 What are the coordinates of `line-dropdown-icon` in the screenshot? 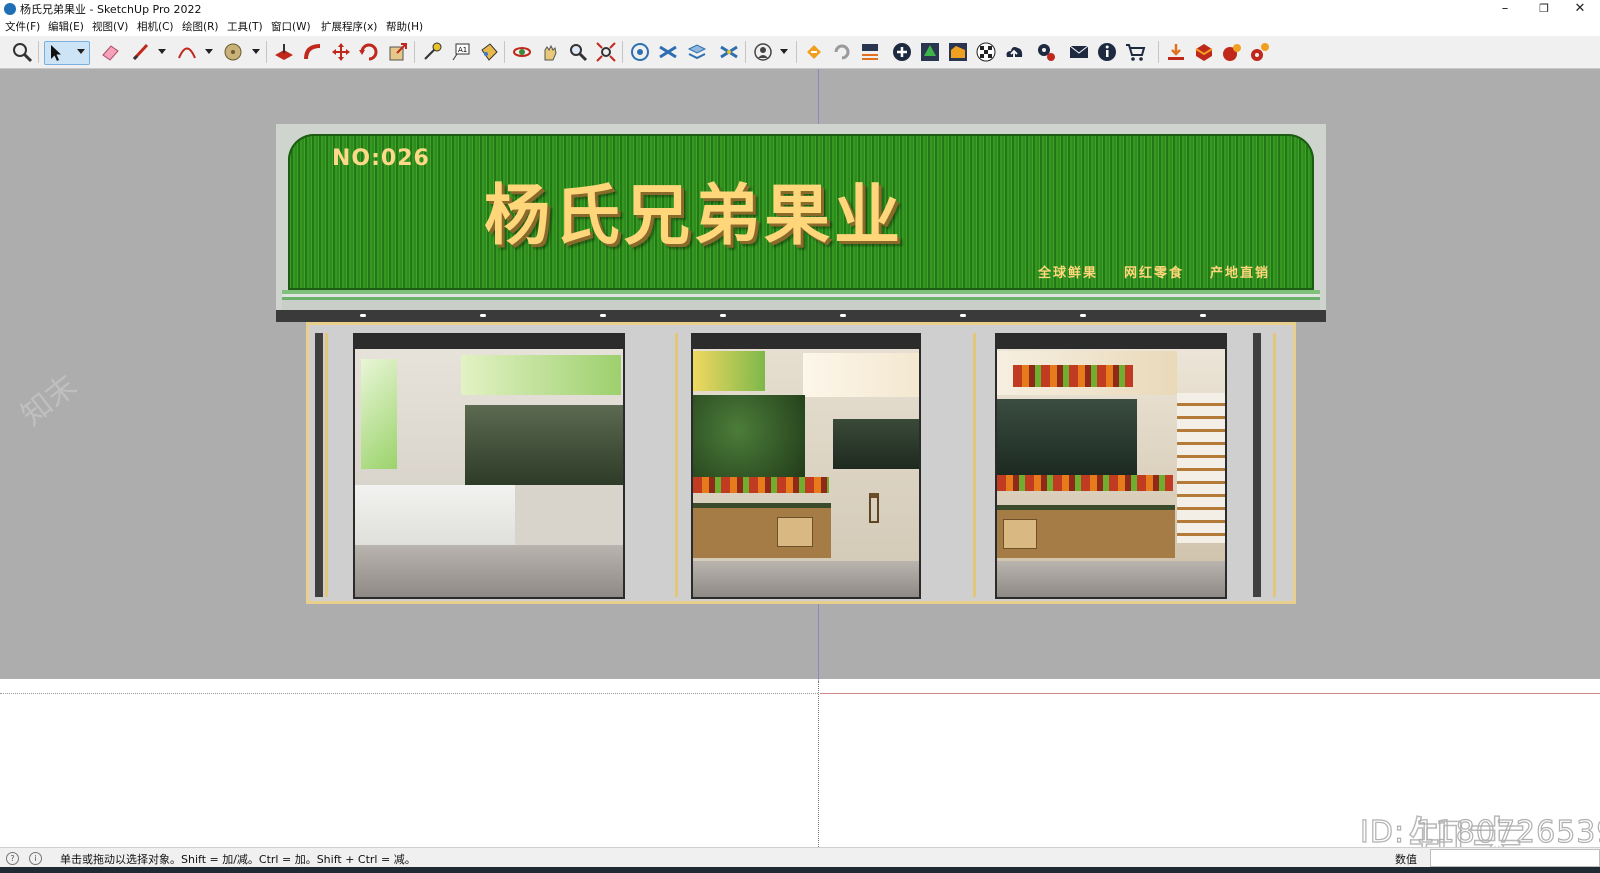 It's located at (162, 51).